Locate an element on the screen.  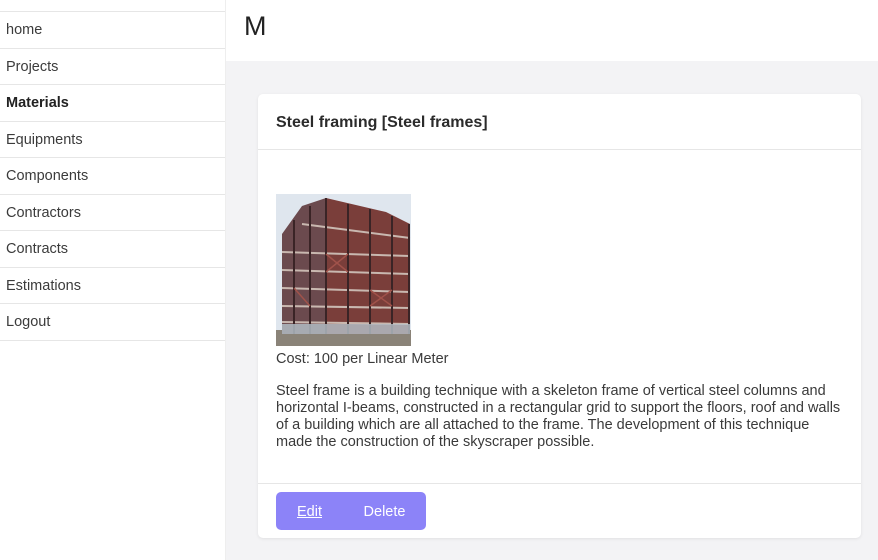
sidebar-item-components: Components is located at coordinates (112, 176).